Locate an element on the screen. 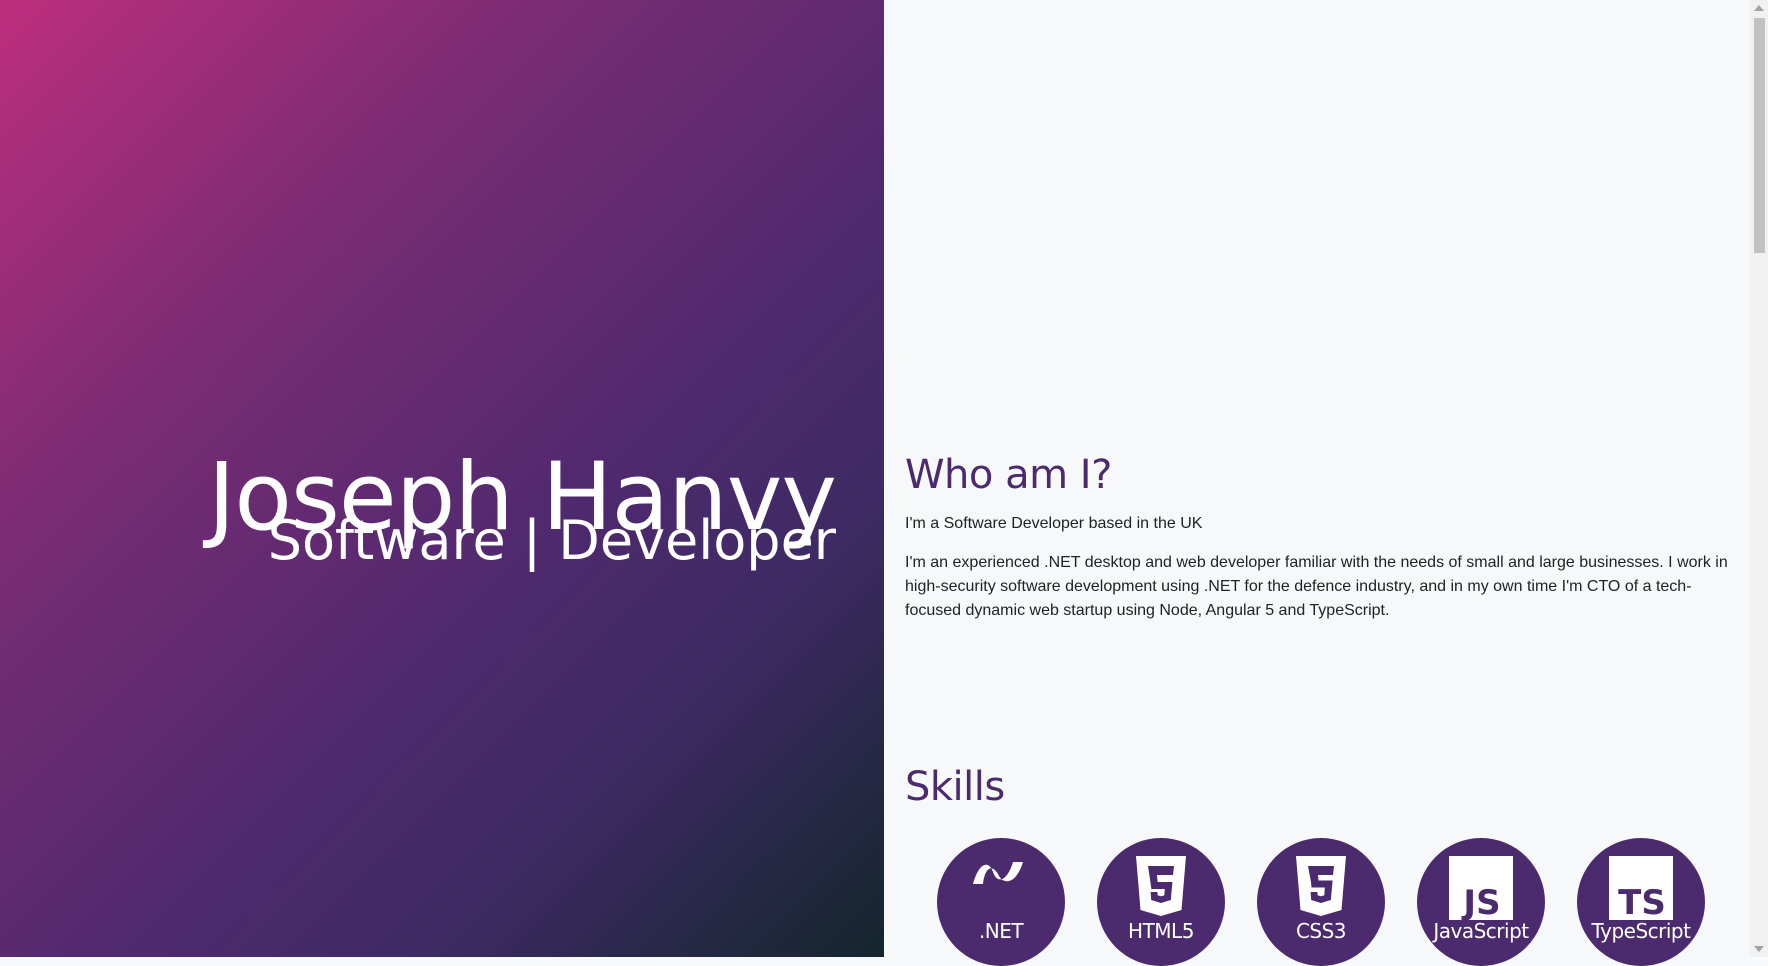 This screenshot has height=966, width=1768. javascript-icon: JS is located at coordinates (1481, 890).